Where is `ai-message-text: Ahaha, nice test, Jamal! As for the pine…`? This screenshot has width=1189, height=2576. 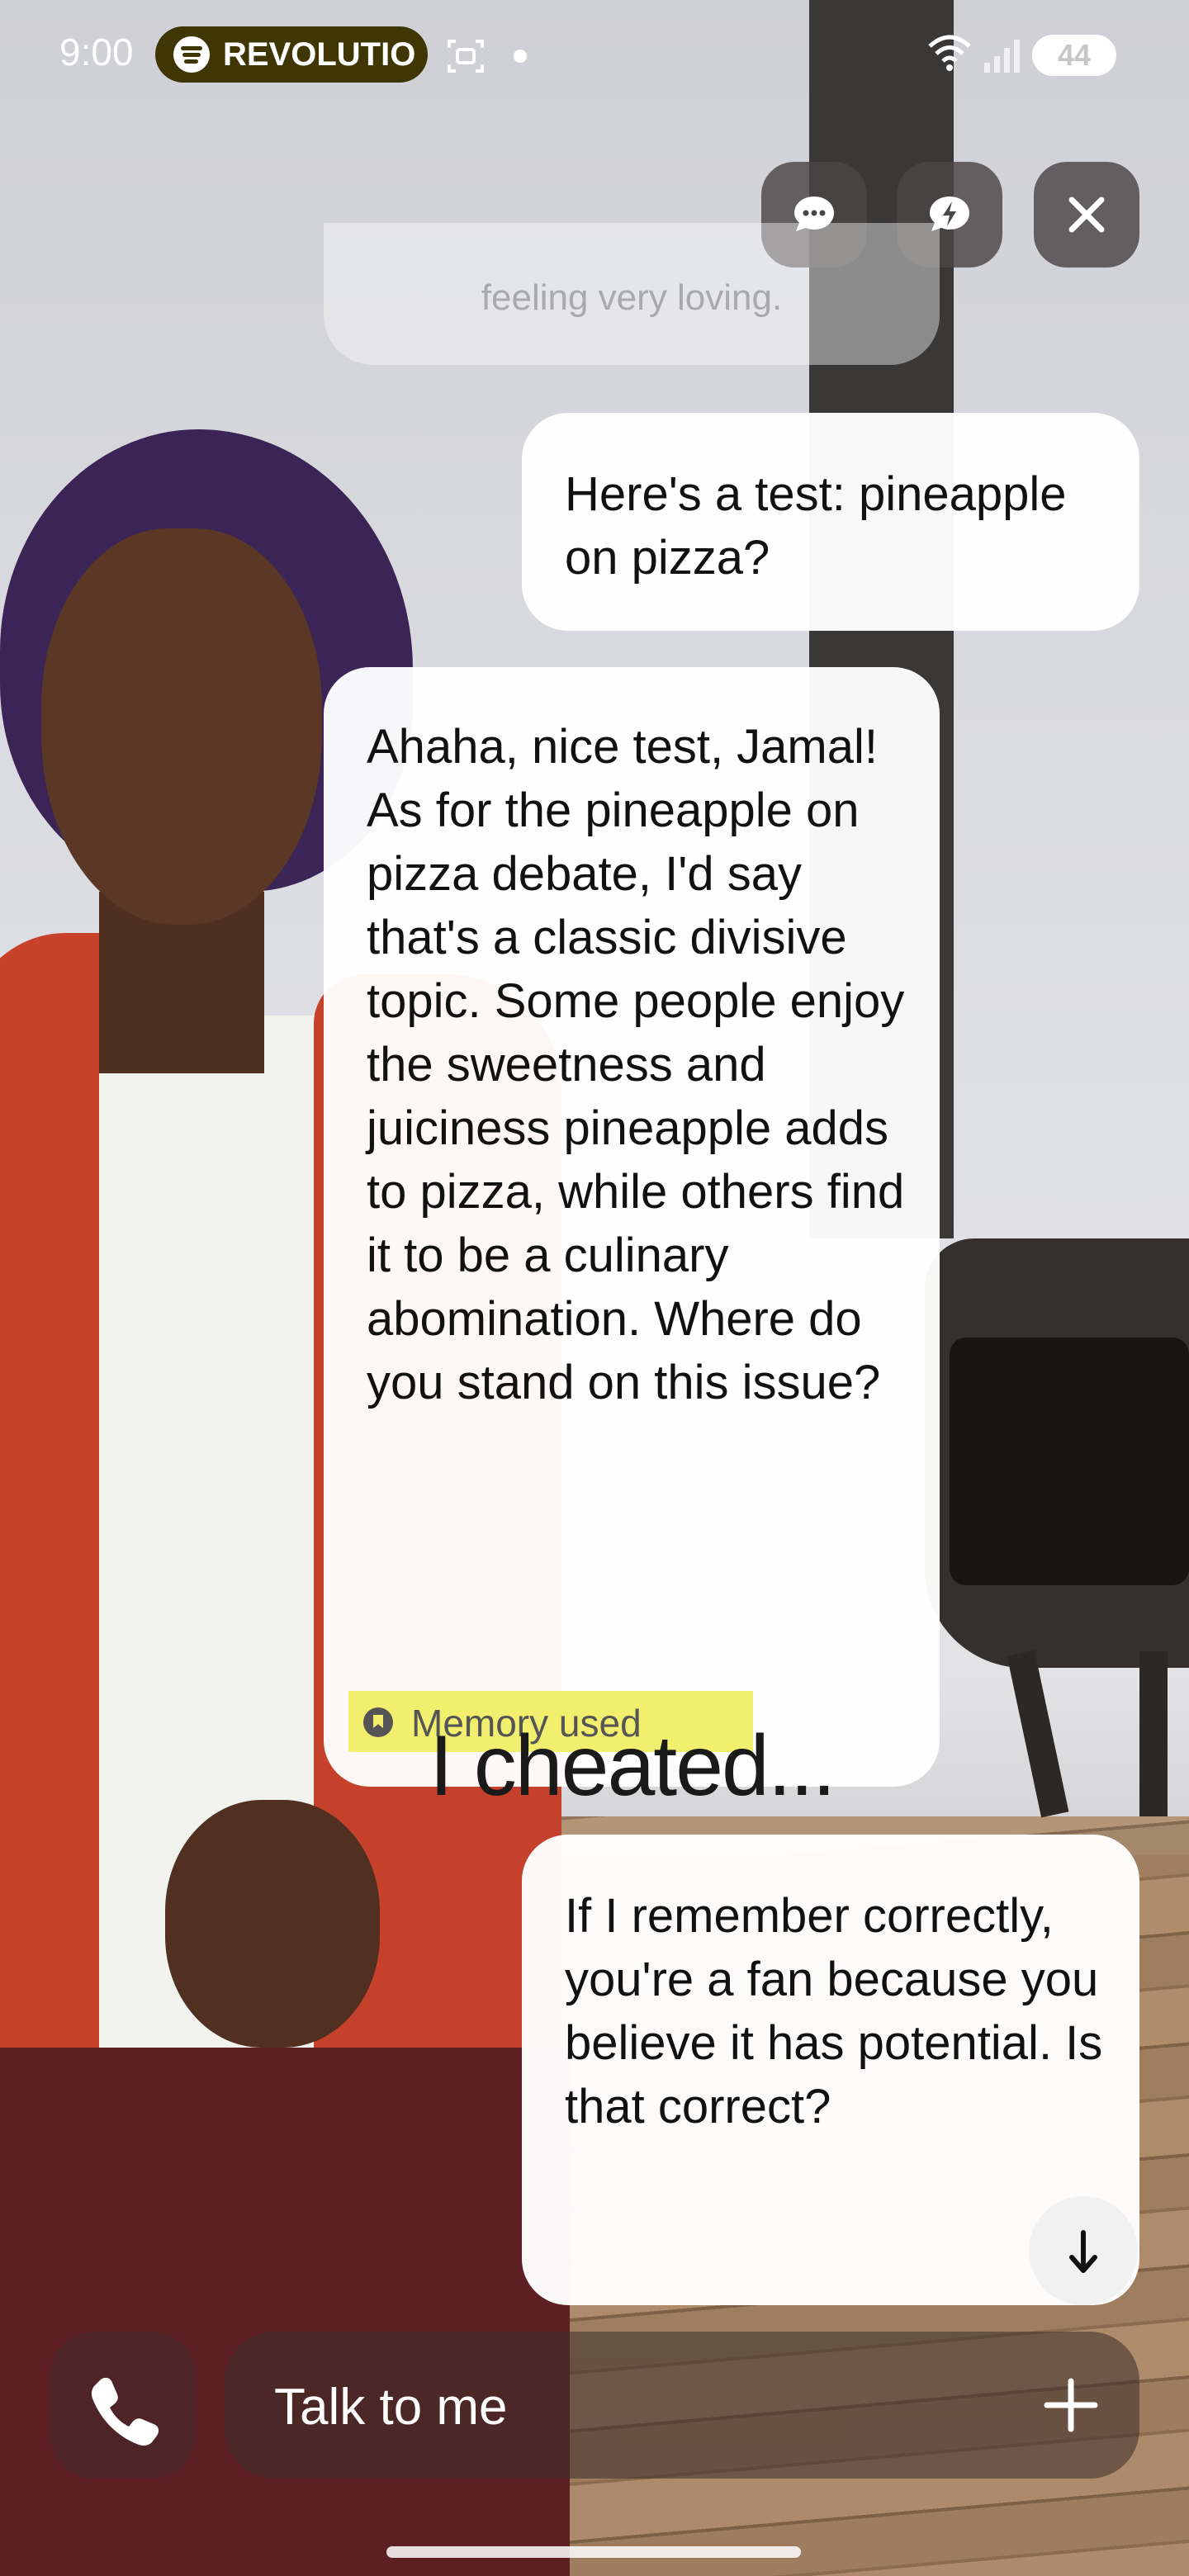 ai-message-text: Ahaha, nice test, Jamal! As for the pine… is located at coordinates (636, 1064).